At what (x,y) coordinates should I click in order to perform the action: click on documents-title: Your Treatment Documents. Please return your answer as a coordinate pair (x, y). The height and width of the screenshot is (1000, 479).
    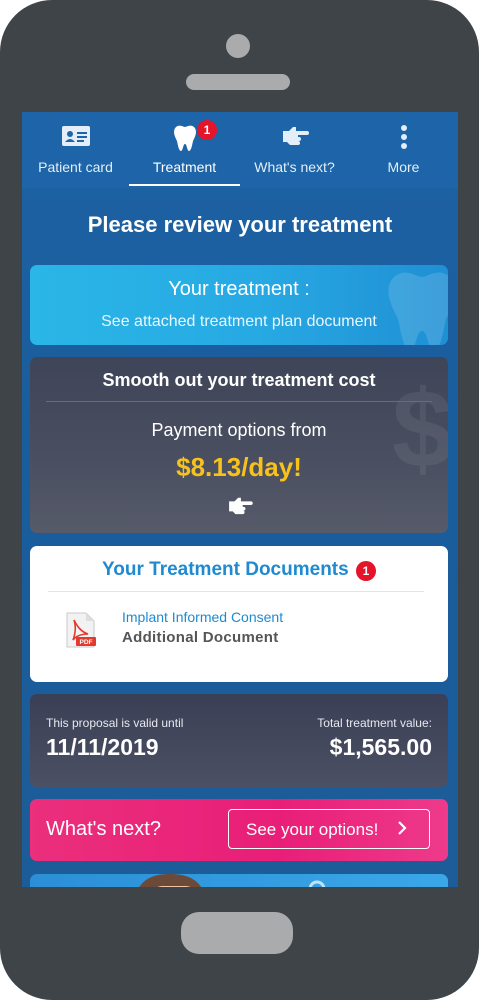
    Looking at the image, I should click on (225, 570).